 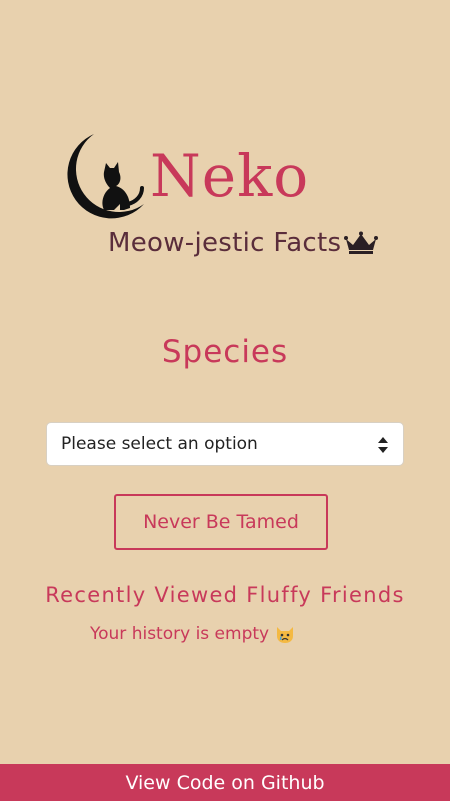 I want to click on crown-icon, so click(x=361, y=242).